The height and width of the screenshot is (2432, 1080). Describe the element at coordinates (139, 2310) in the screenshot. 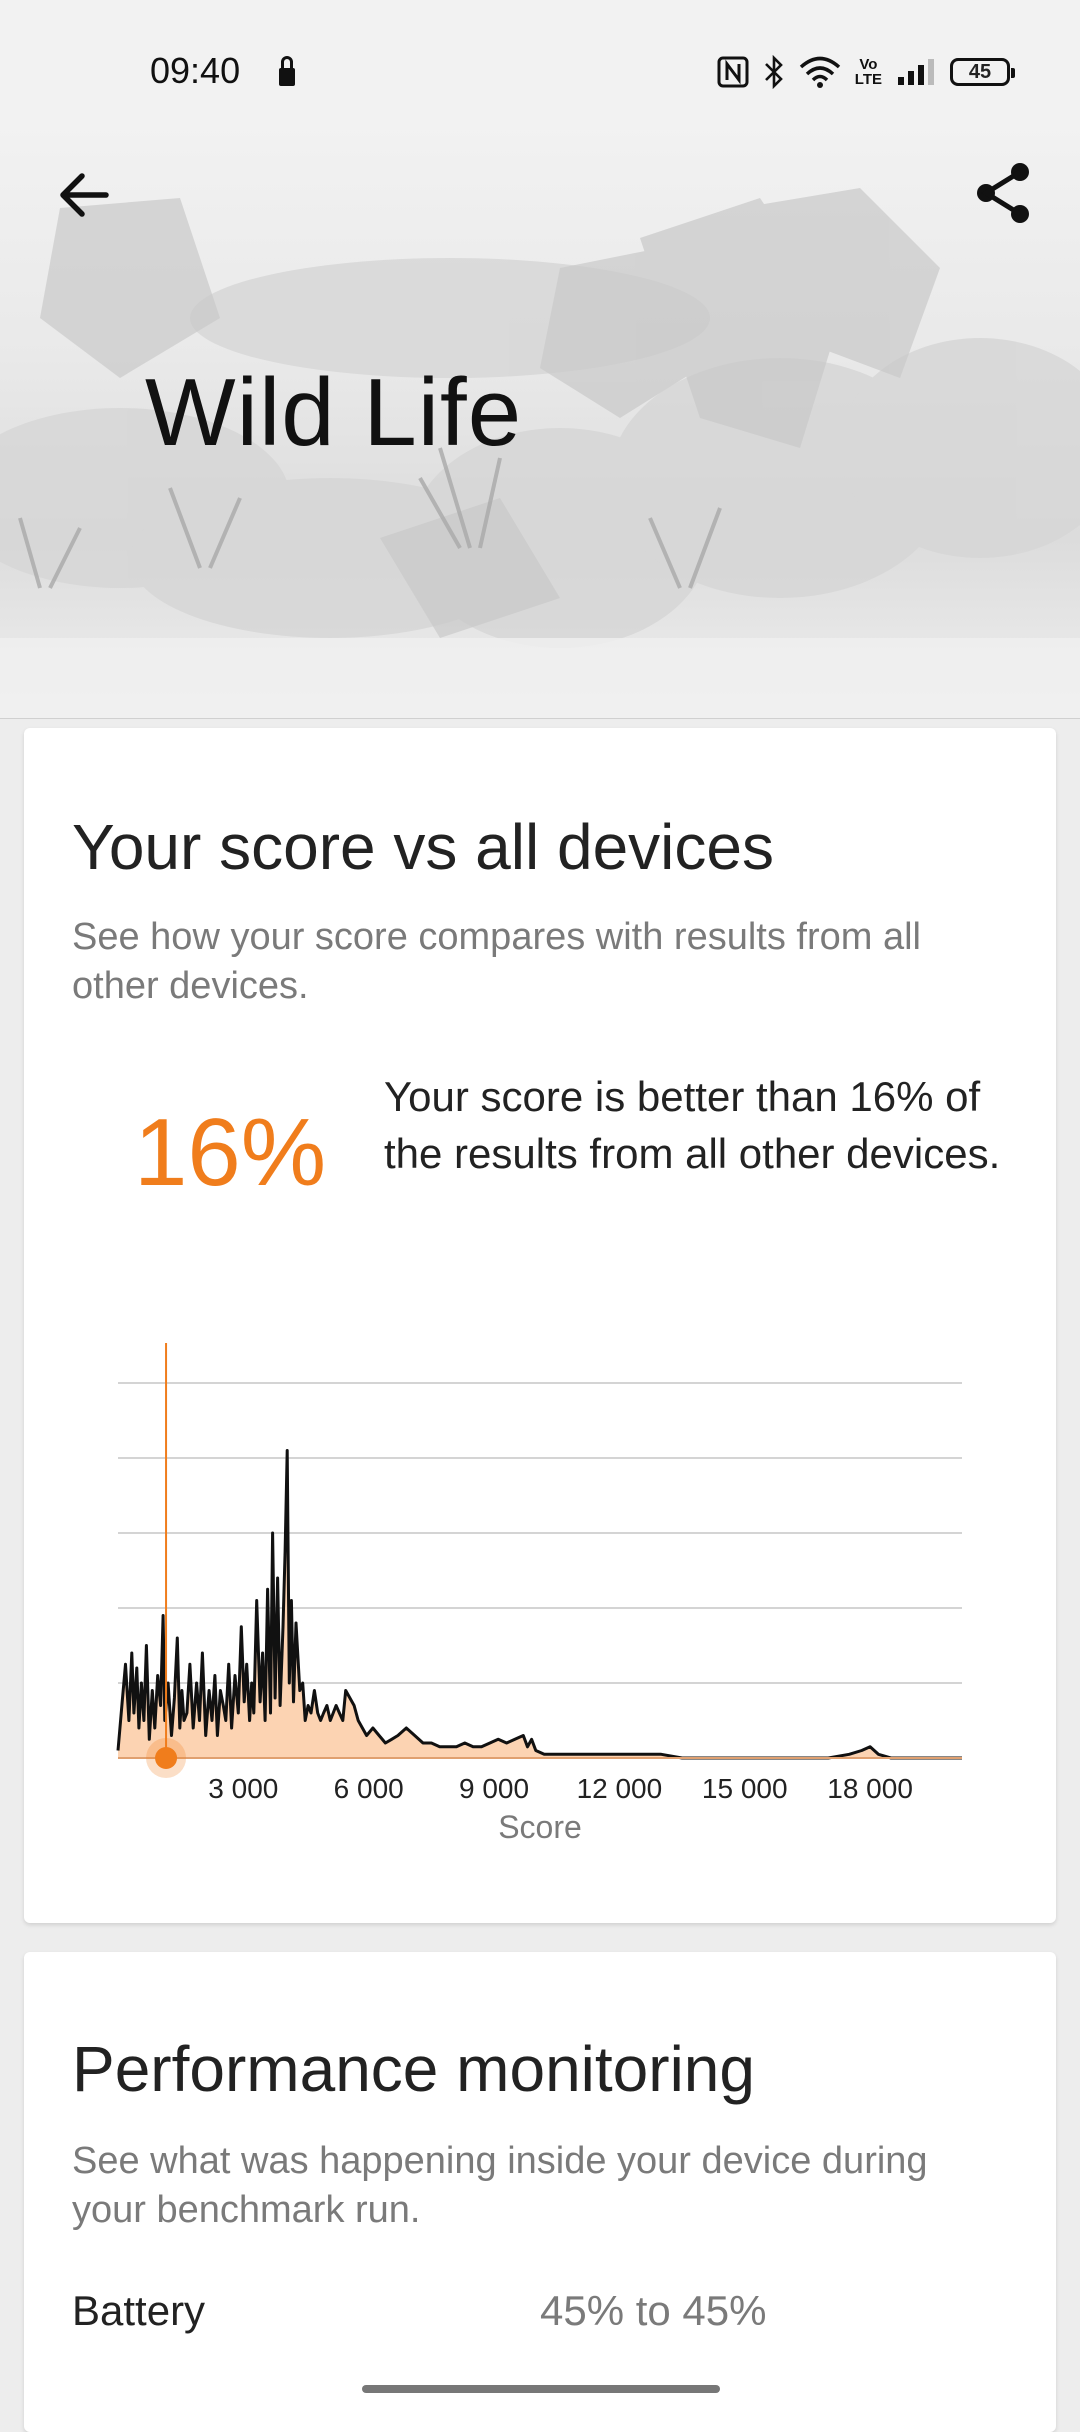

I see `battery-row-label: Battery` at that location.